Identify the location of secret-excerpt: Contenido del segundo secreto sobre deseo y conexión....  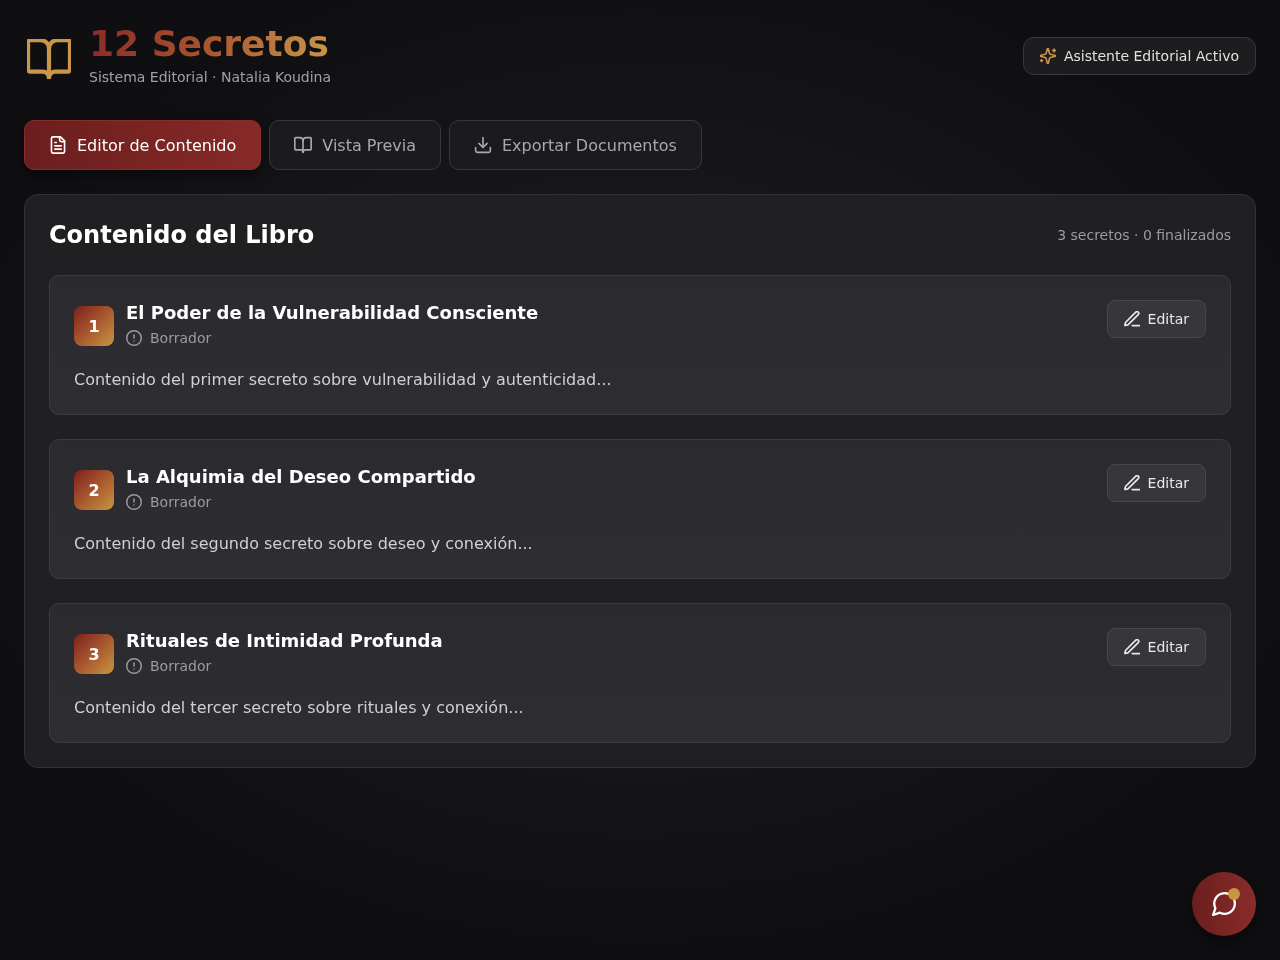
(304, 544).